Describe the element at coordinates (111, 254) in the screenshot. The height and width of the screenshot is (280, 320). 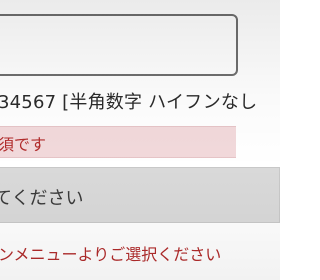
I see `select-helper-text: ンメニューよりご選択ください` at that location.